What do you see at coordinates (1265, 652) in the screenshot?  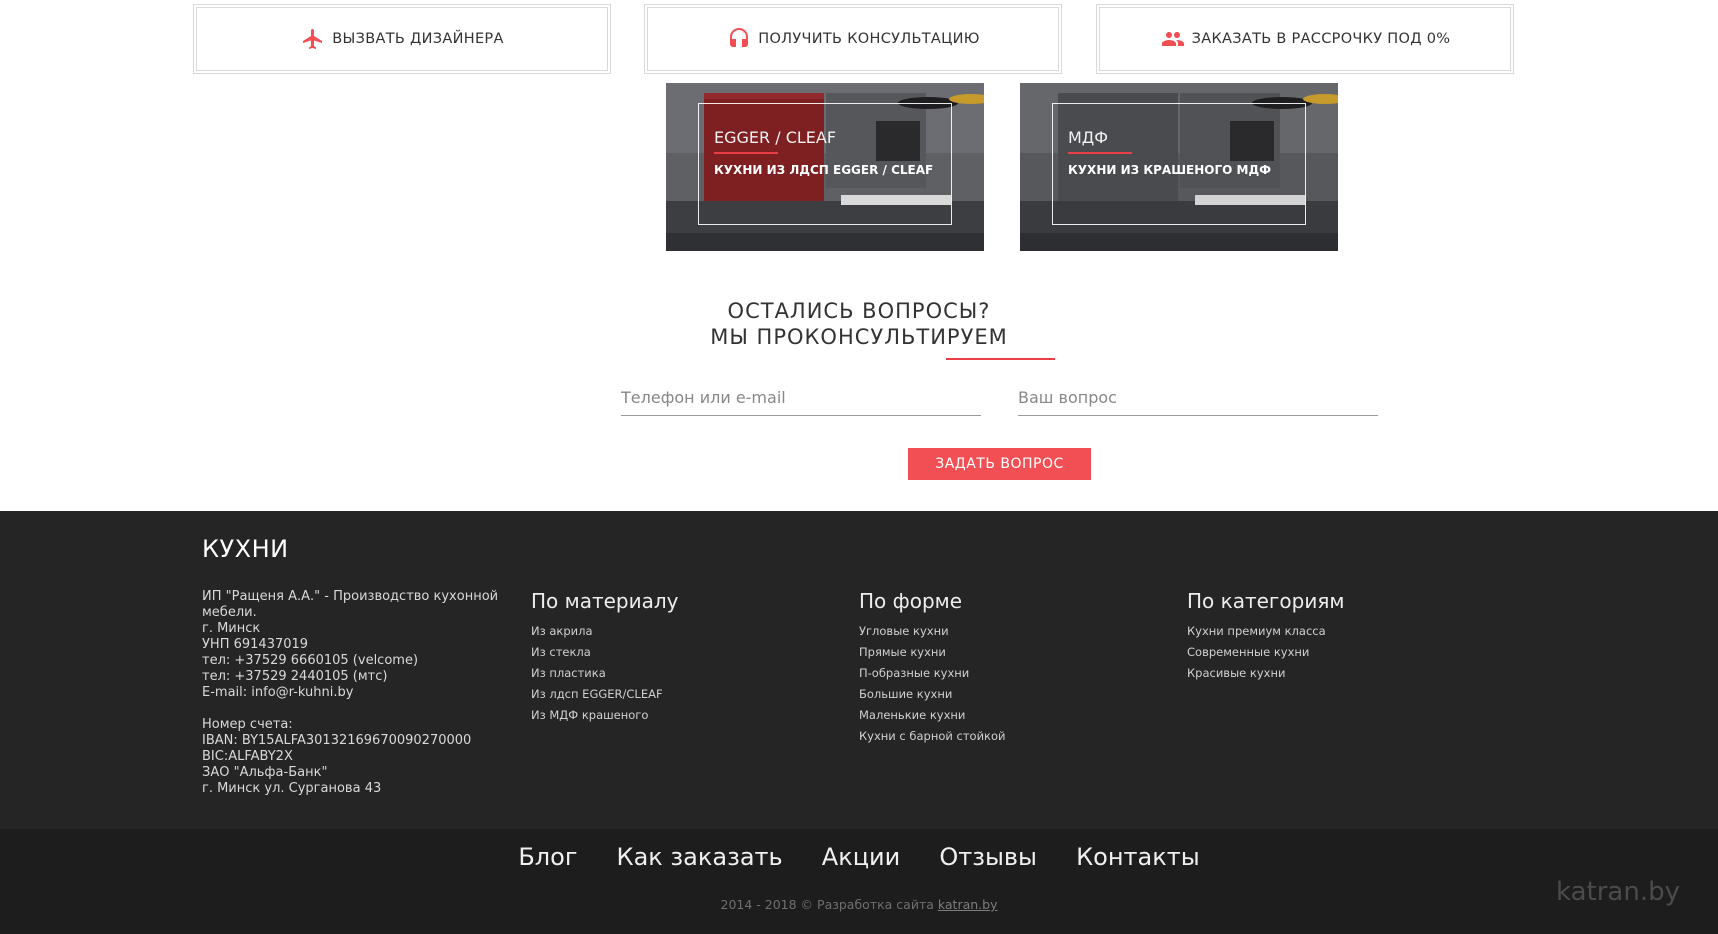 I see `footer-link: Современные кухни` at bounding box center [1265, 652].